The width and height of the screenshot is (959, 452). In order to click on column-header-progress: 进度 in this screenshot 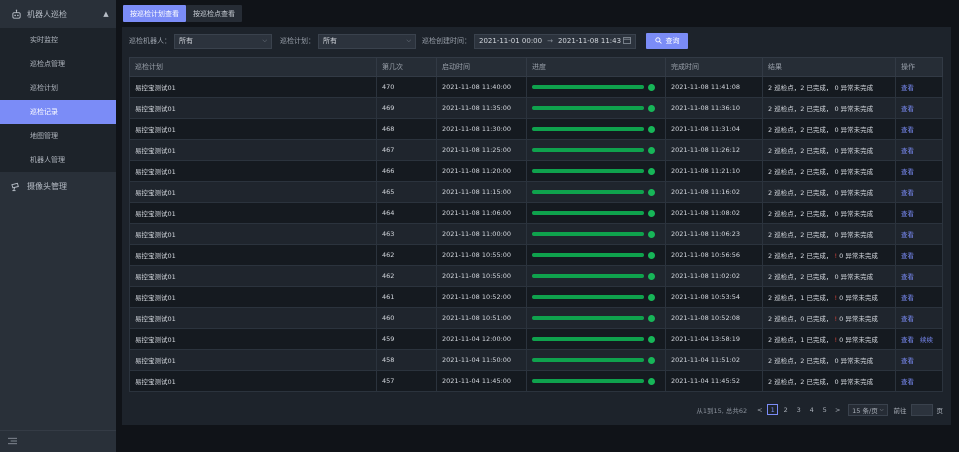, I will do `click(596, 67)`.